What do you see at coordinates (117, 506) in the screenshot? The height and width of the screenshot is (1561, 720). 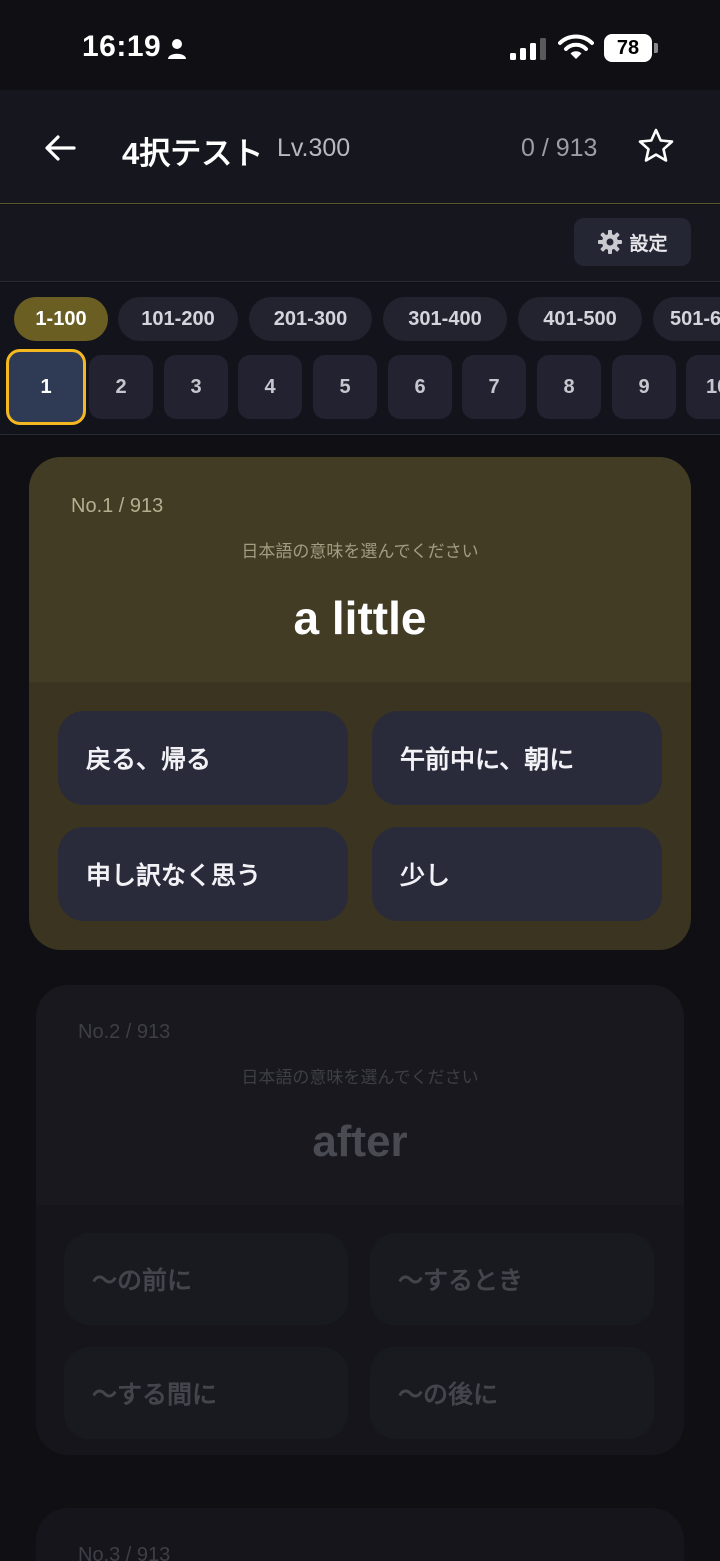 I see `question-number-label: No.1 / 913` at bounding box center [117, 506].